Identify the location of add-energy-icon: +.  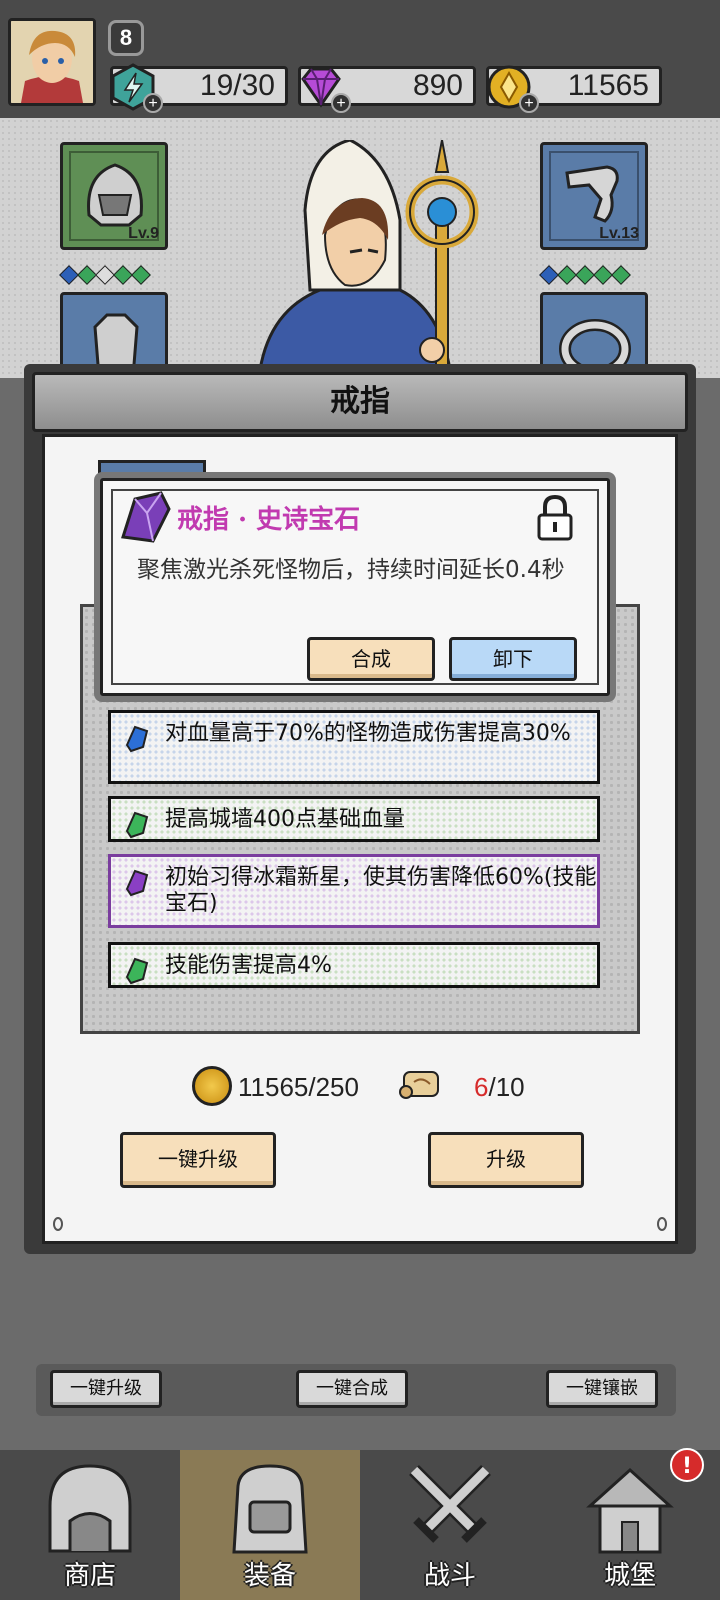
(153, 103).